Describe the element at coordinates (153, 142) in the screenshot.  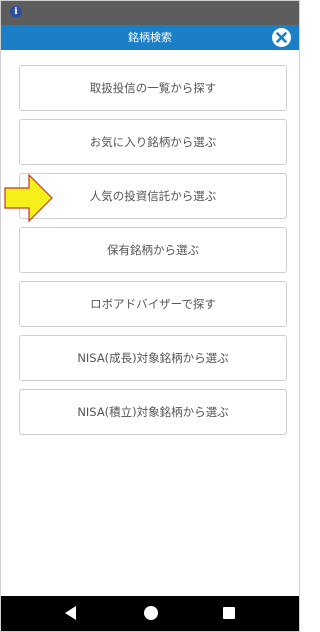
I see `favorites-button: お気に入り銘柄から選ぶ` at that location.